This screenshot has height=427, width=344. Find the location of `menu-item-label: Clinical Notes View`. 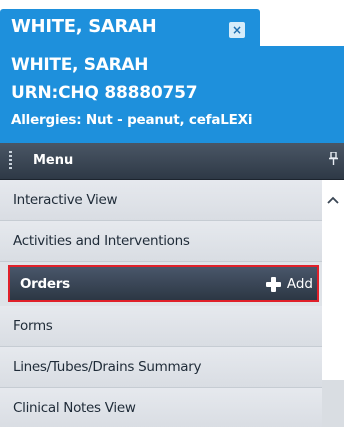

menu-item-label: Clinical Notes View is located at coordinates (74, 408).